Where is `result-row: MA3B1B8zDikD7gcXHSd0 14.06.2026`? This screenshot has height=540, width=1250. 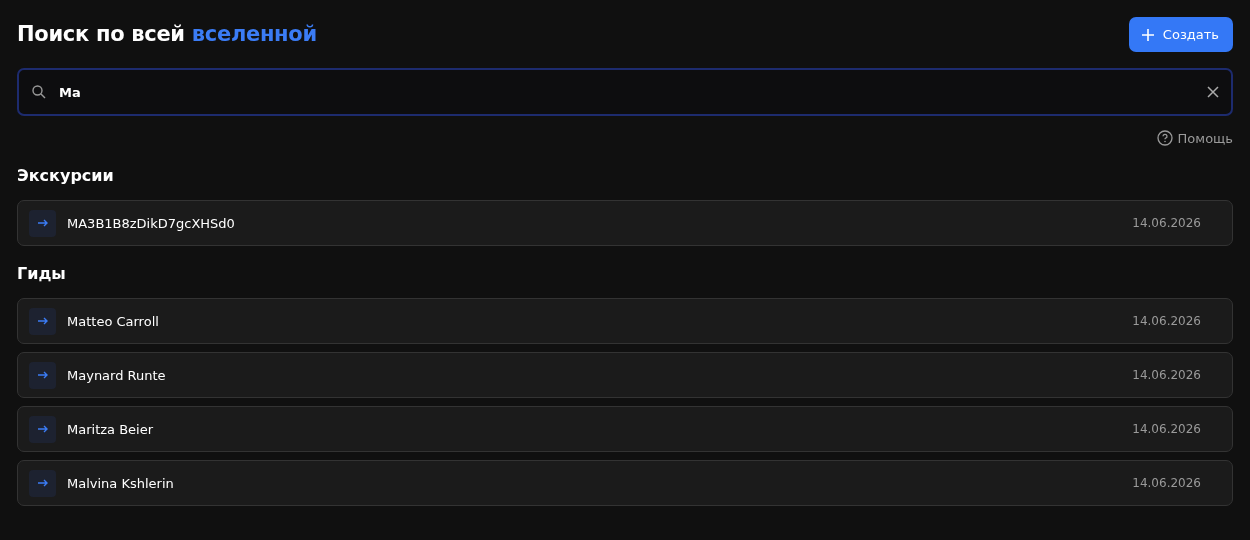 result-row: MA3B1B8zDikD7gcXHSd0 14.06.2026 is located at coordinates (625, 223).